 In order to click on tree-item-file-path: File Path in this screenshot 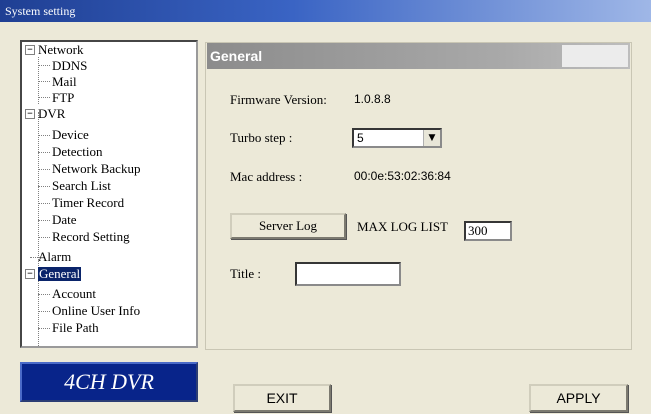, I will do `click(75, 328)`.